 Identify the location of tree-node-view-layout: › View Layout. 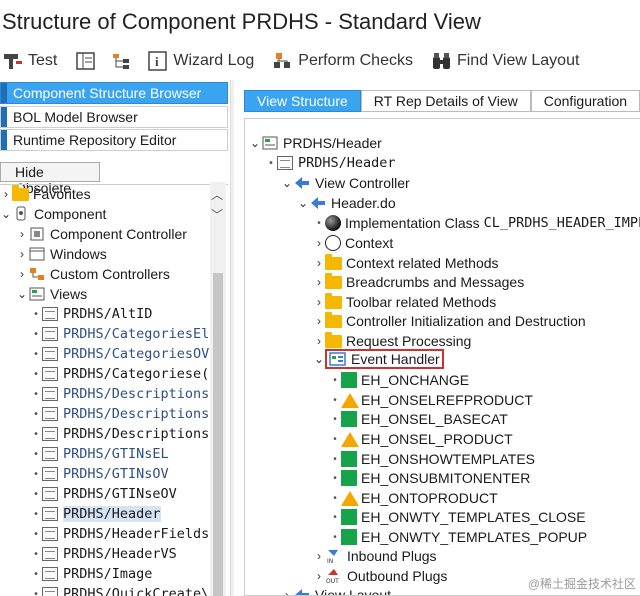
(336, 590).